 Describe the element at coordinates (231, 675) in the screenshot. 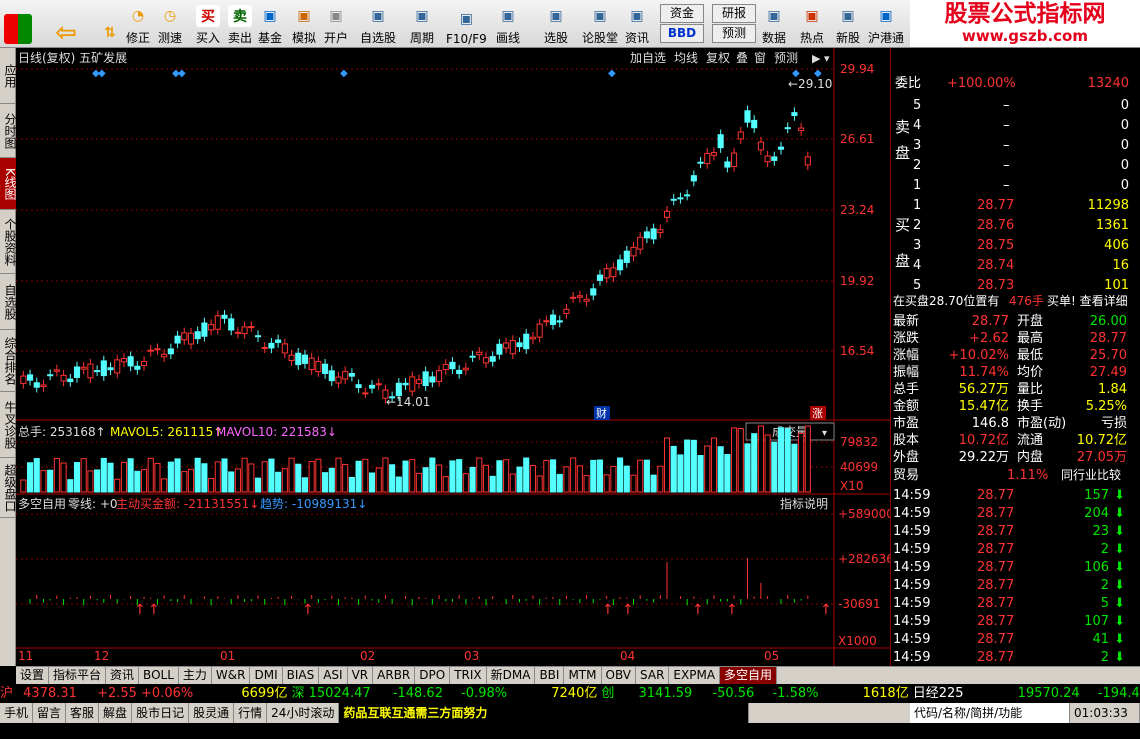

I see `indicator-tab-5: W&R` at that location.